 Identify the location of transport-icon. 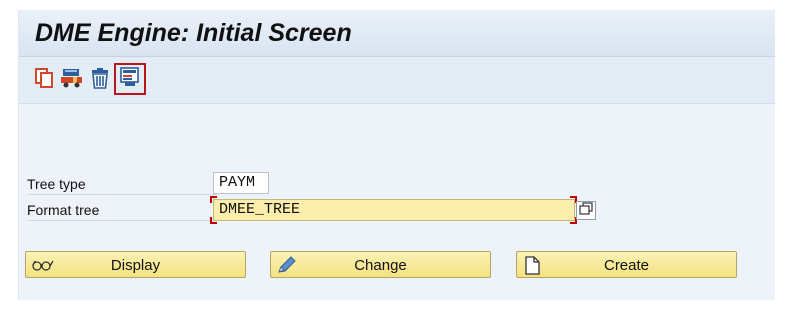
(72, 80).